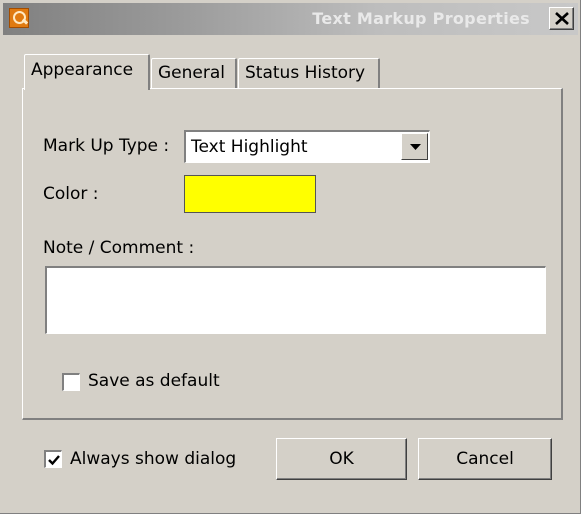  I want to click on color-swatch, so click(250, 194).